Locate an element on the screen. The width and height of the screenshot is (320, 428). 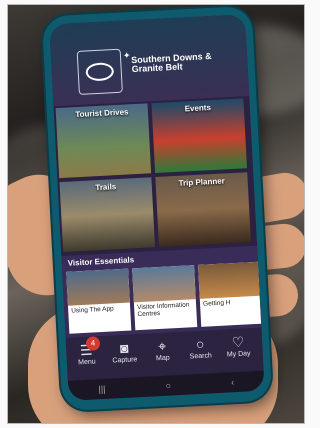
search-icon: ○ is located at coordinates (200, 344).